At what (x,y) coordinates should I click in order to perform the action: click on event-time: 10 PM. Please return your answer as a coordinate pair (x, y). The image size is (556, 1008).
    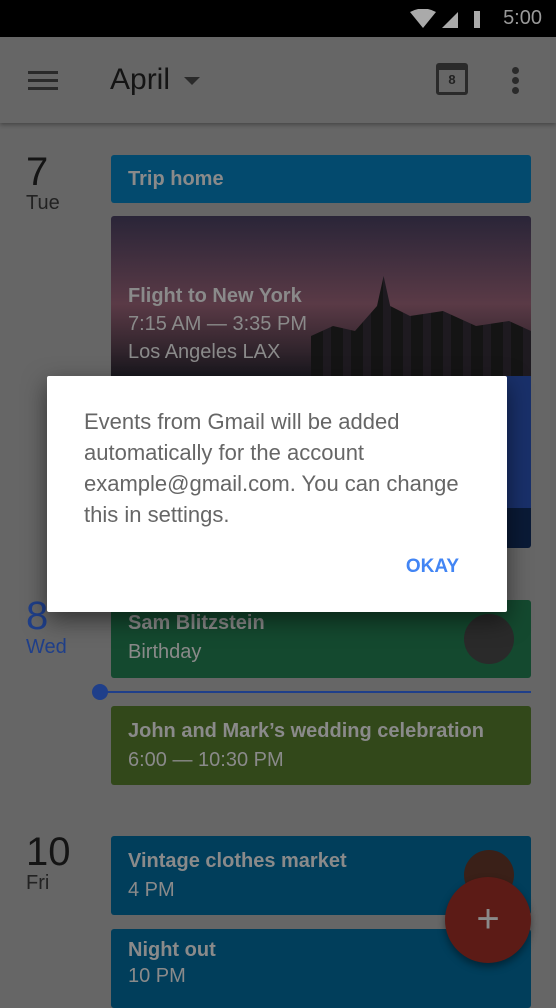
    Looking at the image, I should click on (157, 976).